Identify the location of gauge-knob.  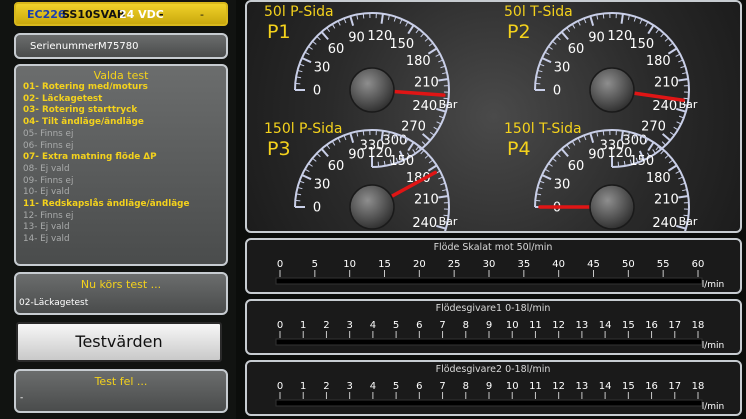
(372, 207).